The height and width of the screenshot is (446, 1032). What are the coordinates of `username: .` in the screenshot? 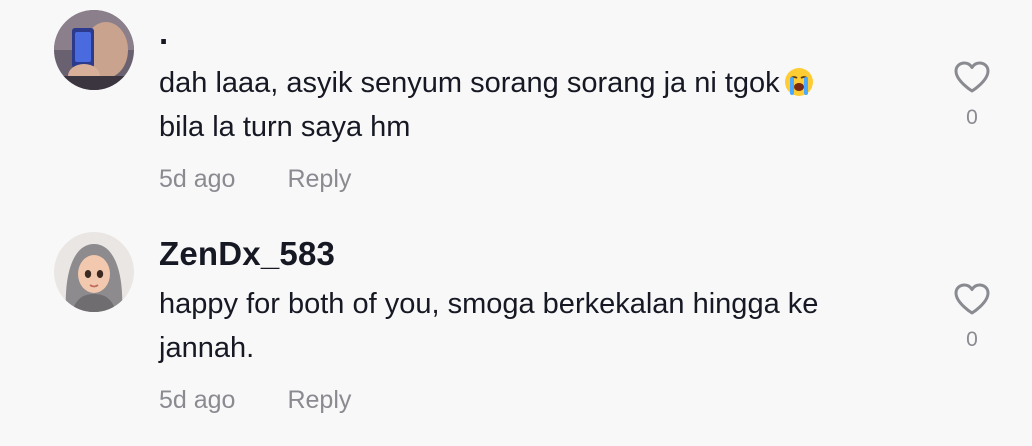 It's located at (163, 33).